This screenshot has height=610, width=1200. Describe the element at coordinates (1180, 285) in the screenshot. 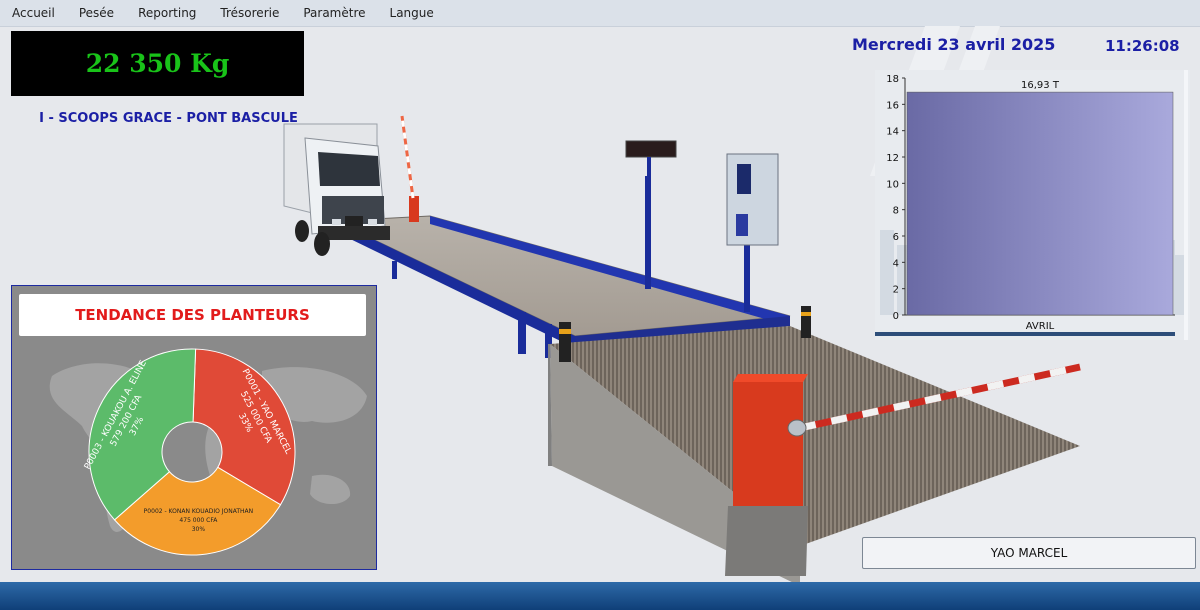

I see `chart-bg-shape` at that location.